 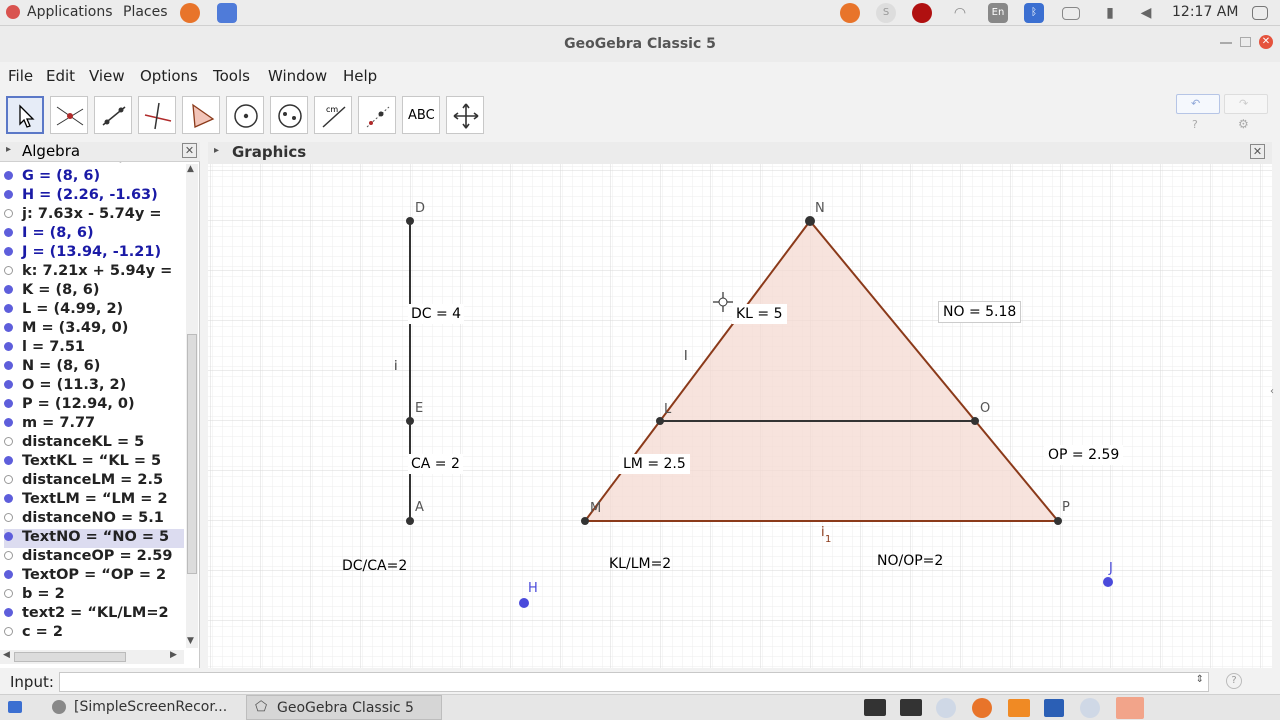 I want to click on point-H, so click(x=524, y=603).